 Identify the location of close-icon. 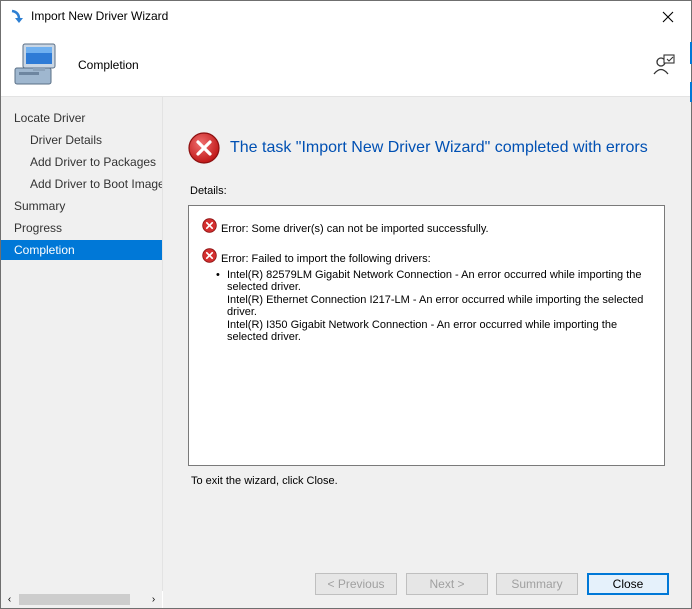
(668, 16).